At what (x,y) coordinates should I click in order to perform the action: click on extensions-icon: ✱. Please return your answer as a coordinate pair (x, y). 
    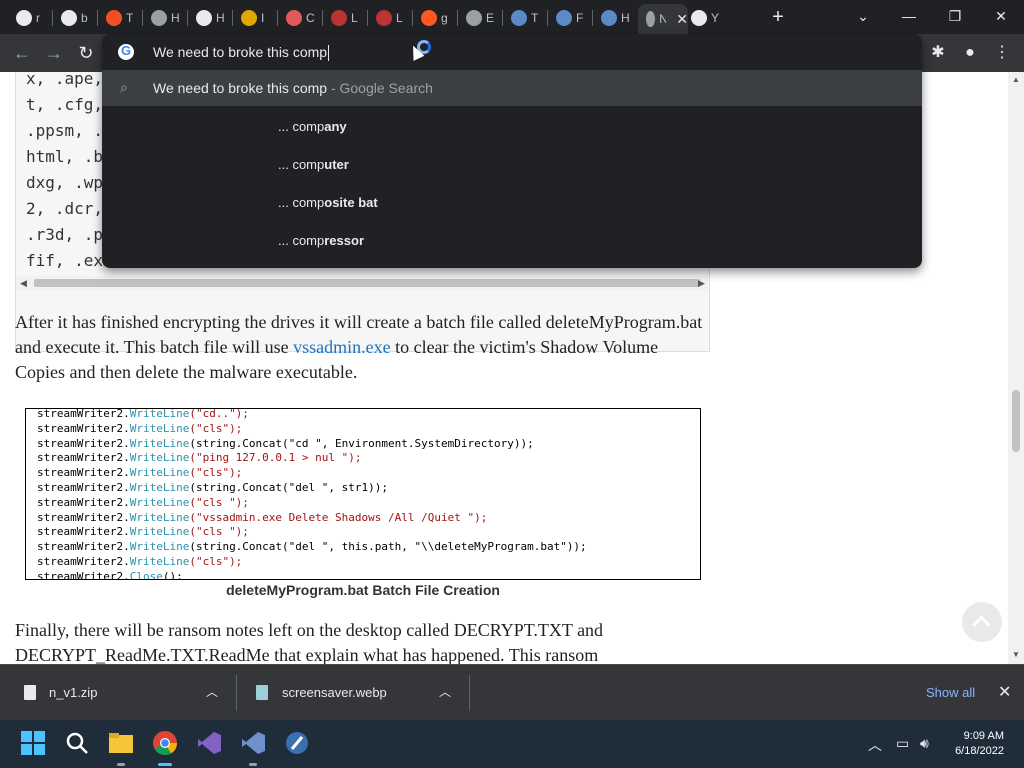
    Looking at the image, I should click on (938, 53).